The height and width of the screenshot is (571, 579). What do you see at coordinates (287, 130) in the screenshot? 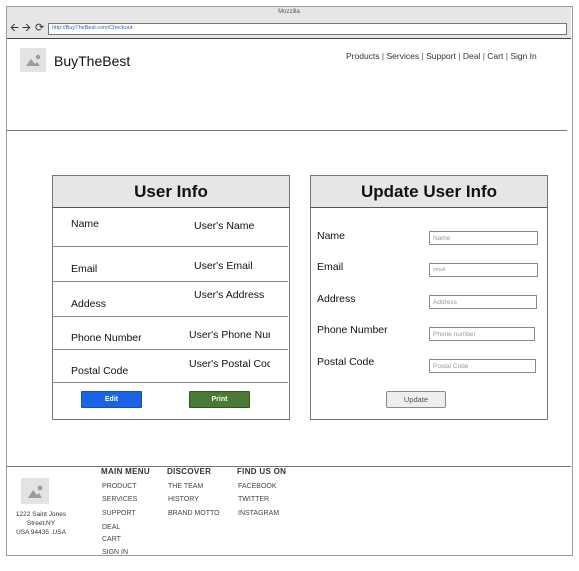
I see `header-divider` at bounding box center [287, 130].